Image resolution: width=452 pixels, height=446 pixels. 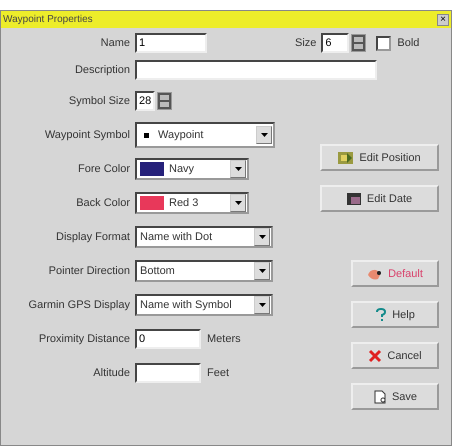 I want to click on dropdown: Navy, so click(x=192, y=169).